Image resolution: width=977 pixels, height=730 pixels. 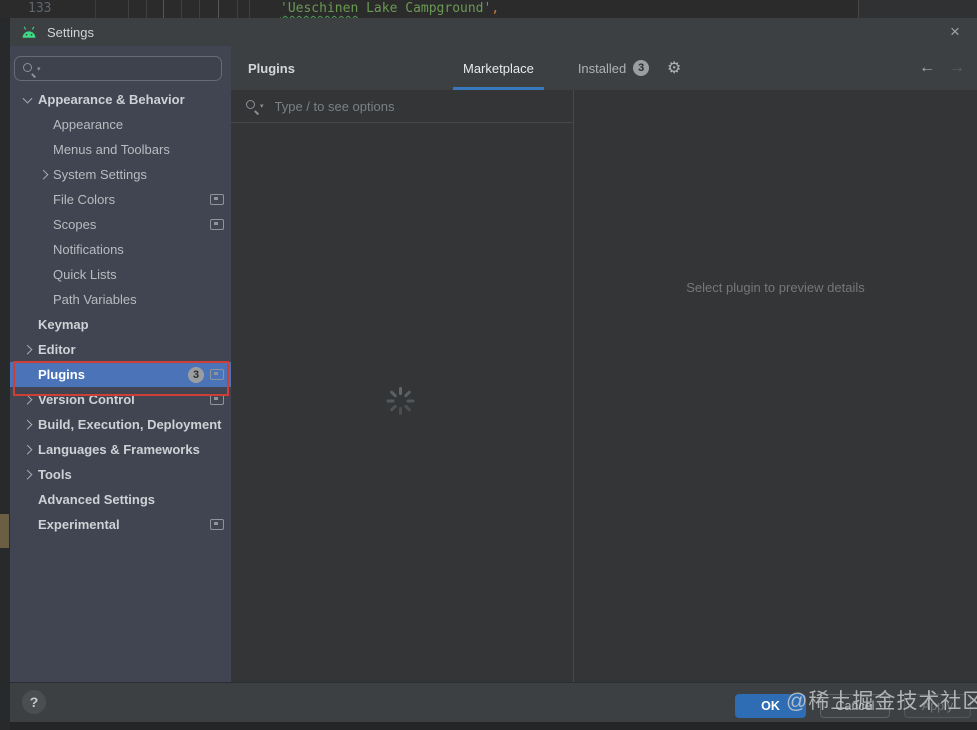 What do you see at coordinates (40, 8) in the screenshot?
I see `editor-line-number: 133` at bounding box center [40, 8].